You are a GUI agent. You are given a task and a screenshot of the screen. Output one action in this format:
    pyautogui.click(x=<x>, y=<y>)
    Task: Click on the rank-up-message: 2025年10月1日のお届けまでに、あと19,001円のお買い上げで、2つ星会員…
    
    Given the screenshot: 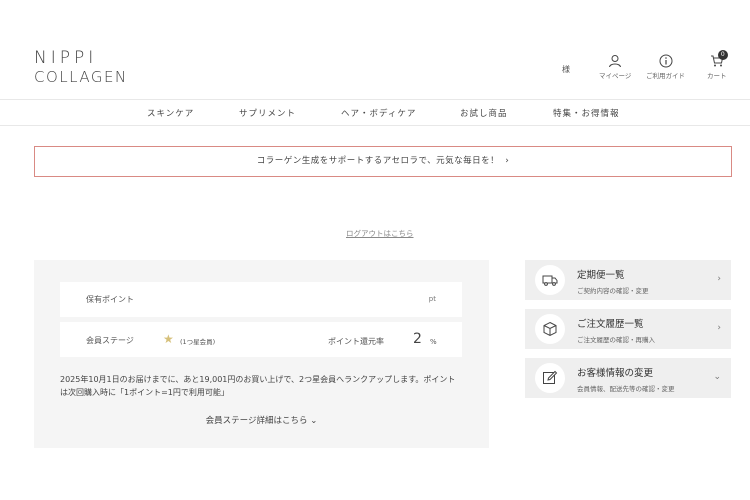 What is the action you would take?
    pyautogui.click(x=258, y=386)
    